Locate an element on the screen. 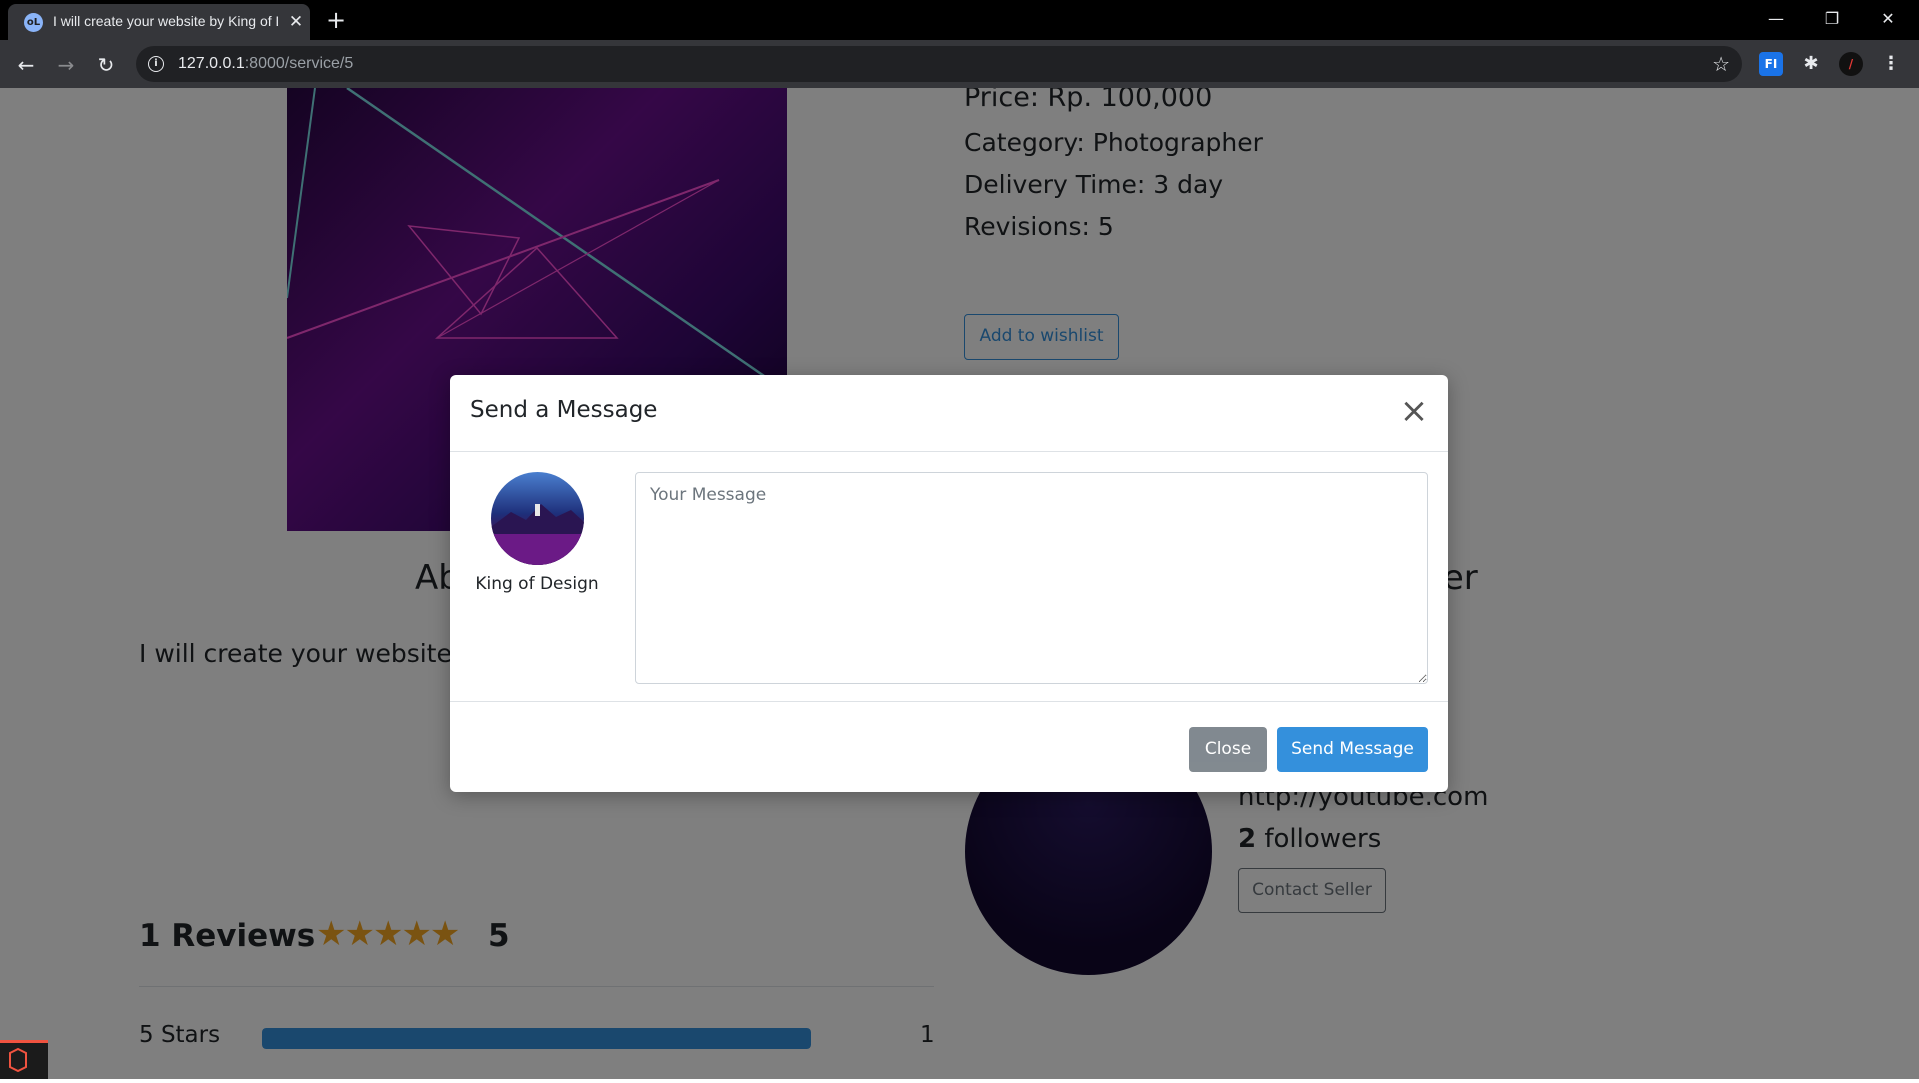 This screenshot has height=1083, width=1919. modal-title: Send a Message is located at coordinates (564, 410).